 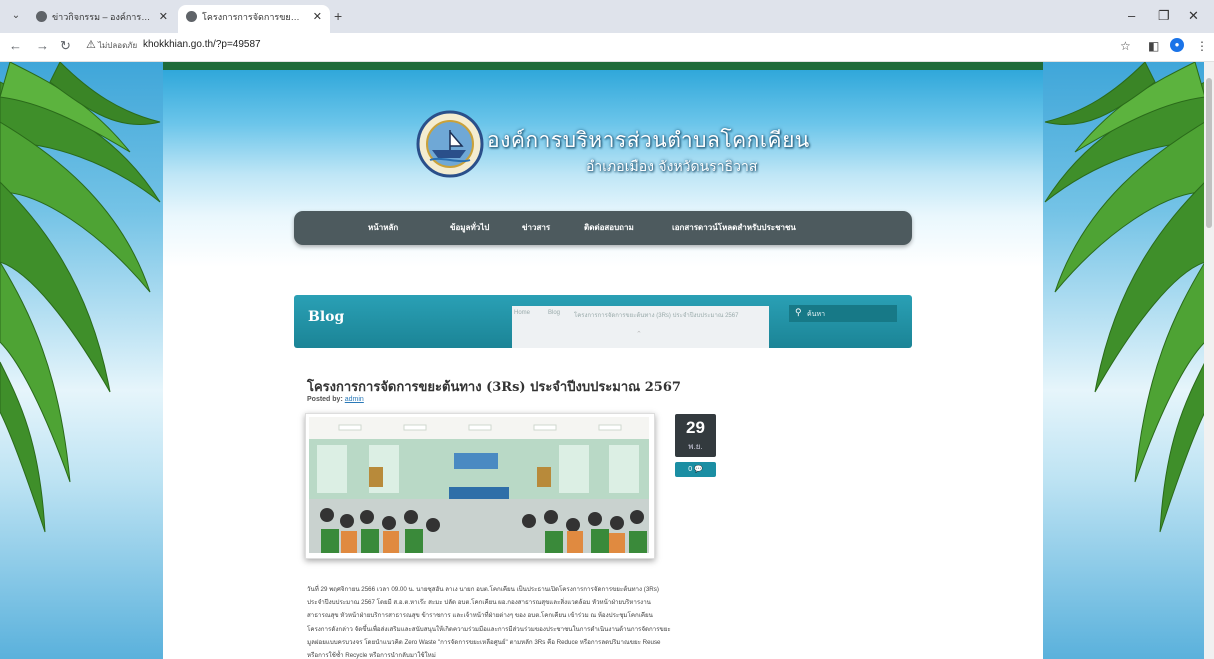 What do you see at coordinates (16, 16) in the screenshot?
I see `tab-search-icon: ⌄` at bounding box center [16, 16].